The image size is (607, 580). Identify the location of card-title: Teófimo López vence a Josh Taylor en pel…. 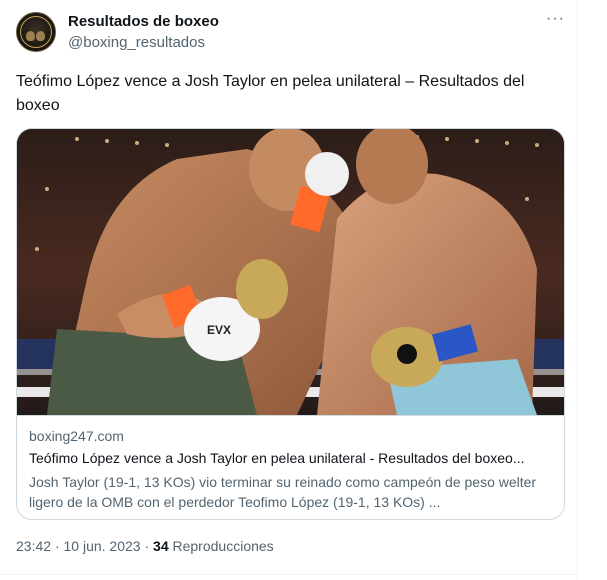
(291, 458).